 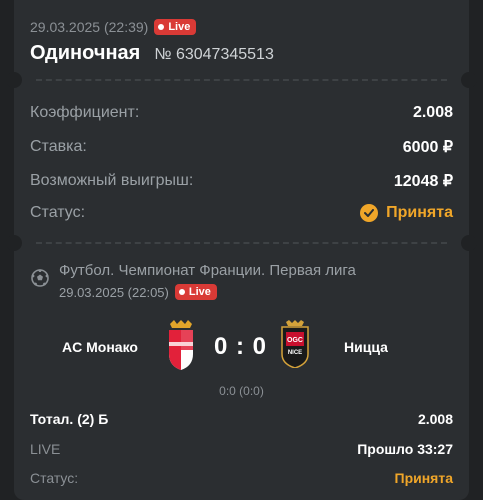 I want to click on stake-row: Ставка: 6000 ₽, so click(x=241, y=147).